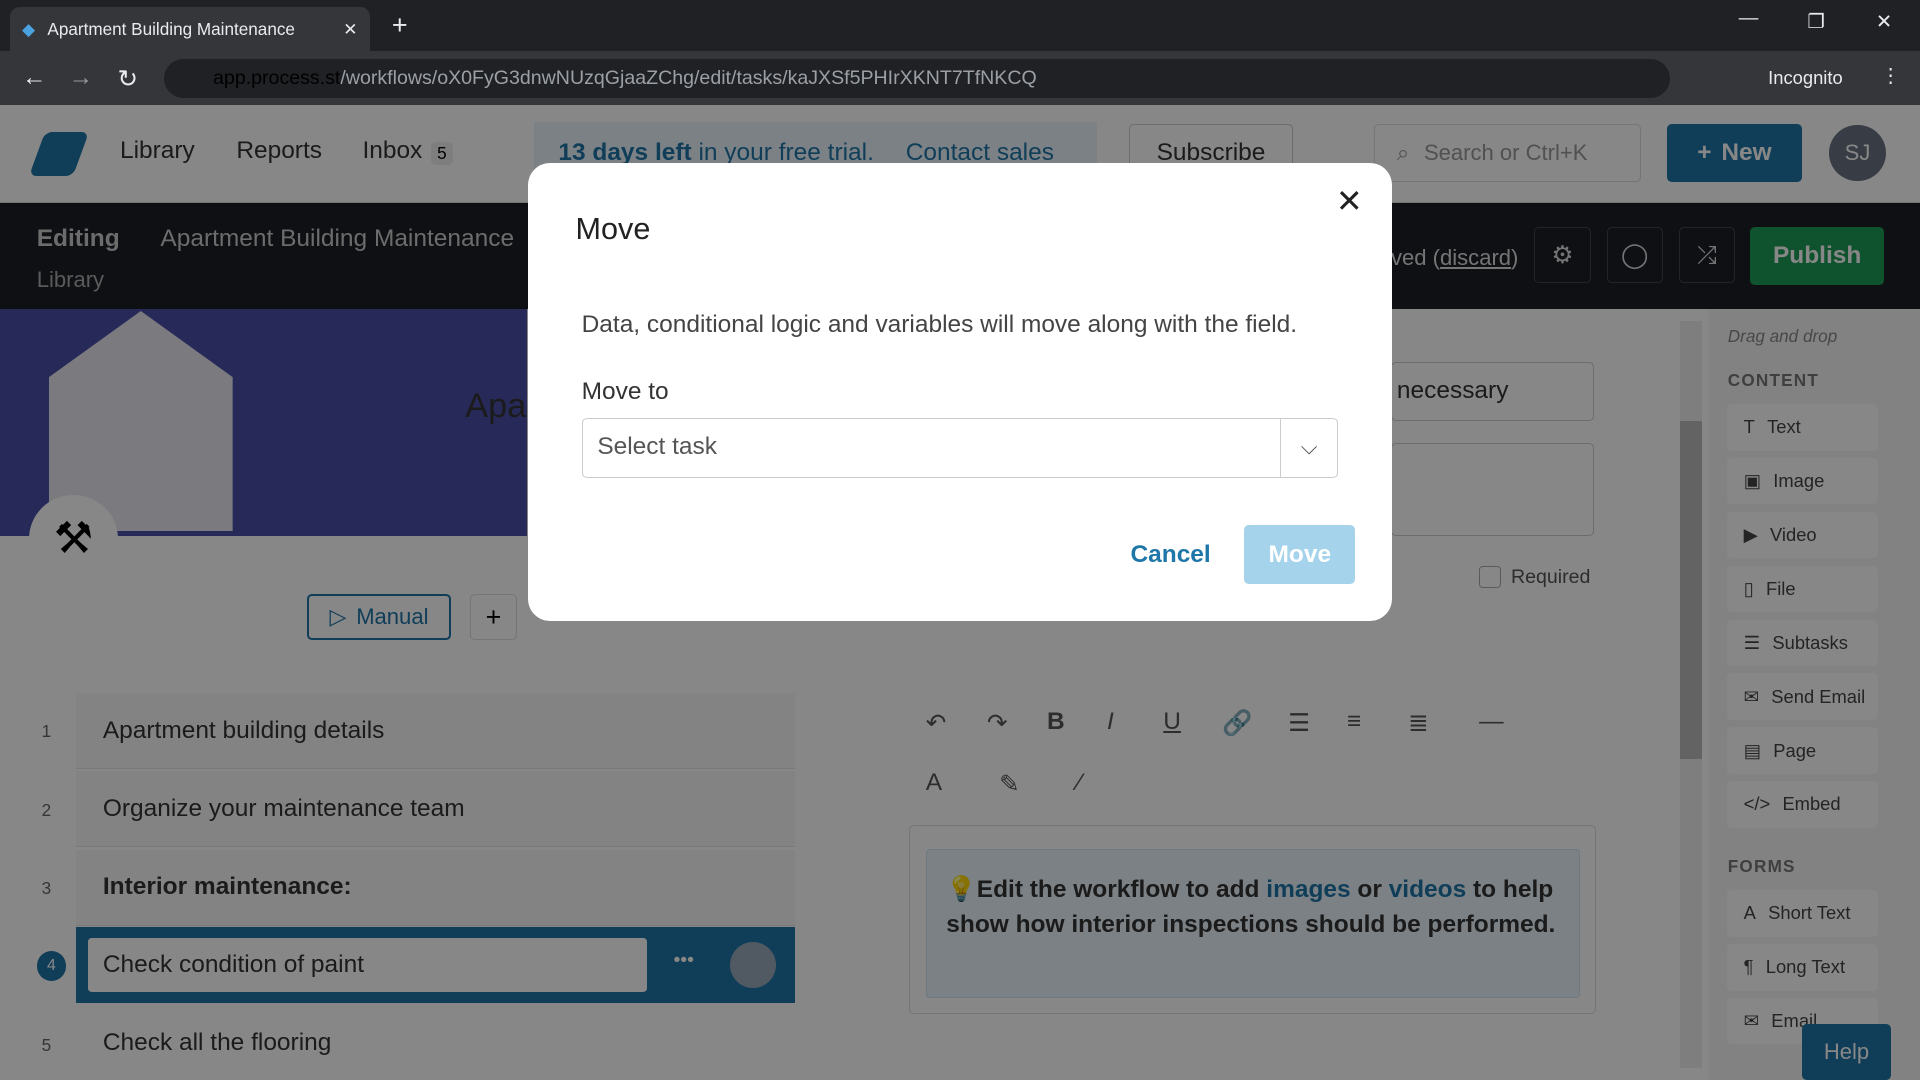 This screenshot has width=1920, height=1080. I want to click on tab-title: Apartment Building Maintenance, so click(171, 28).